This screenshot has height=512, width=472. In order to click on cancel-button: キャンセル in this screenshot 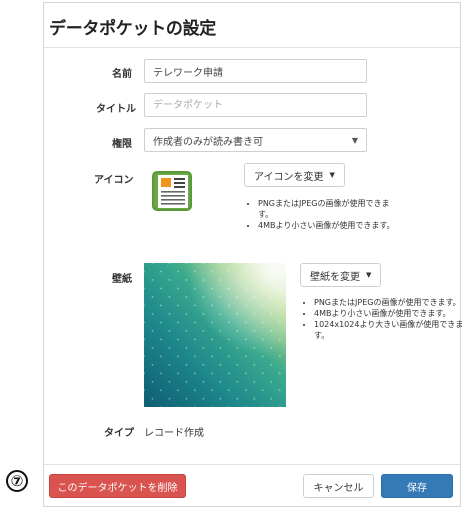, I will do `click(338, 486)`.